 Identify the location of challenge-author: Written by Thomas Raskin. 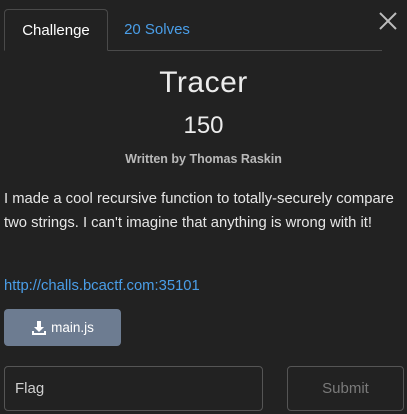
(203, 159).